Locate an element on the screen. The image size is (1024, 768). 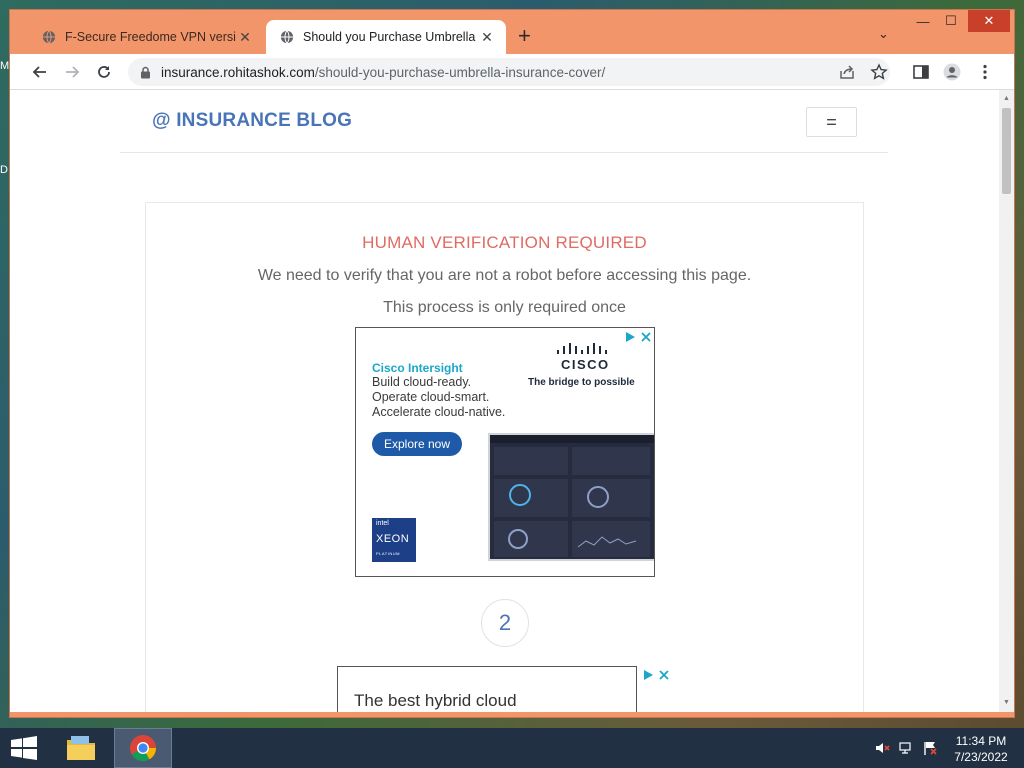
advertisement-hybrid-cloud: The best hybrid cloud is located at coordinates (487, 689).